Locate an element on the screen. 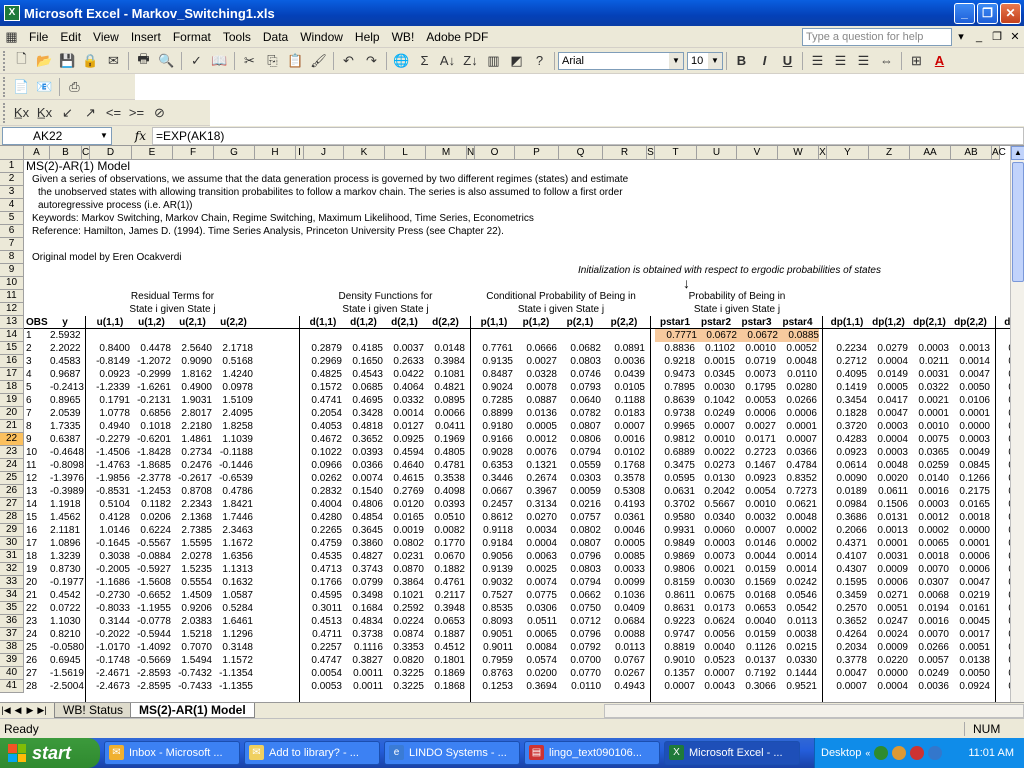 The height and width of the screenshot is (768, 1024). column-header: O is located at coordinates (495, 153).